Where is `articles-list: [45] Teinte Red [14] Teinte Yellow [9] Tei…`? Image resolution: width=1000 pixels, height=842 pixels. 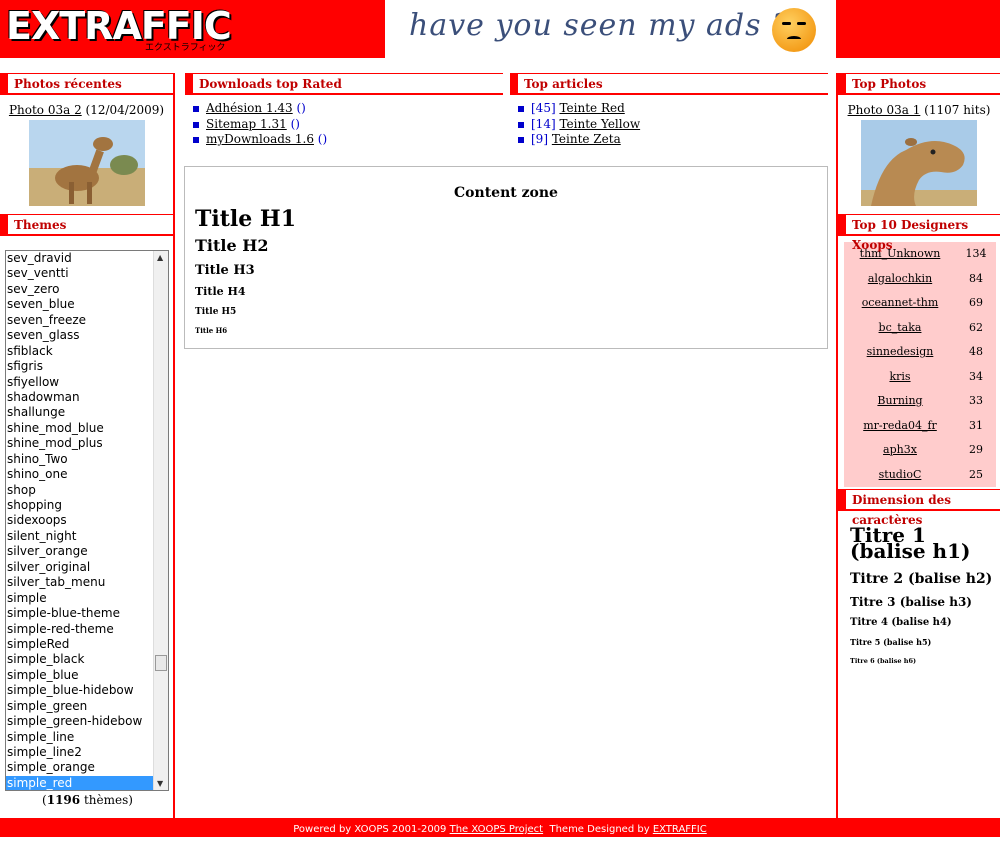 articles-list: [45] Teinte Red [14] Teinte Yellow [9] Tei… is located at coordinates (673, 124).